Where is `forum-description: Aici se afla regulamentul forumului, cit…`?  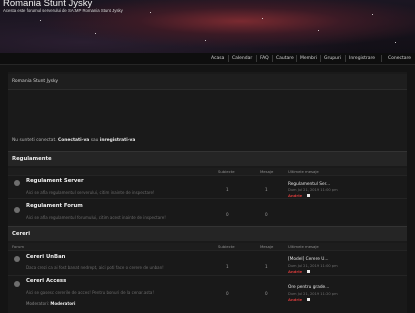
forum-description: Aici se afla regulamentul forumului, cit… is located at coordinates (96, 217).